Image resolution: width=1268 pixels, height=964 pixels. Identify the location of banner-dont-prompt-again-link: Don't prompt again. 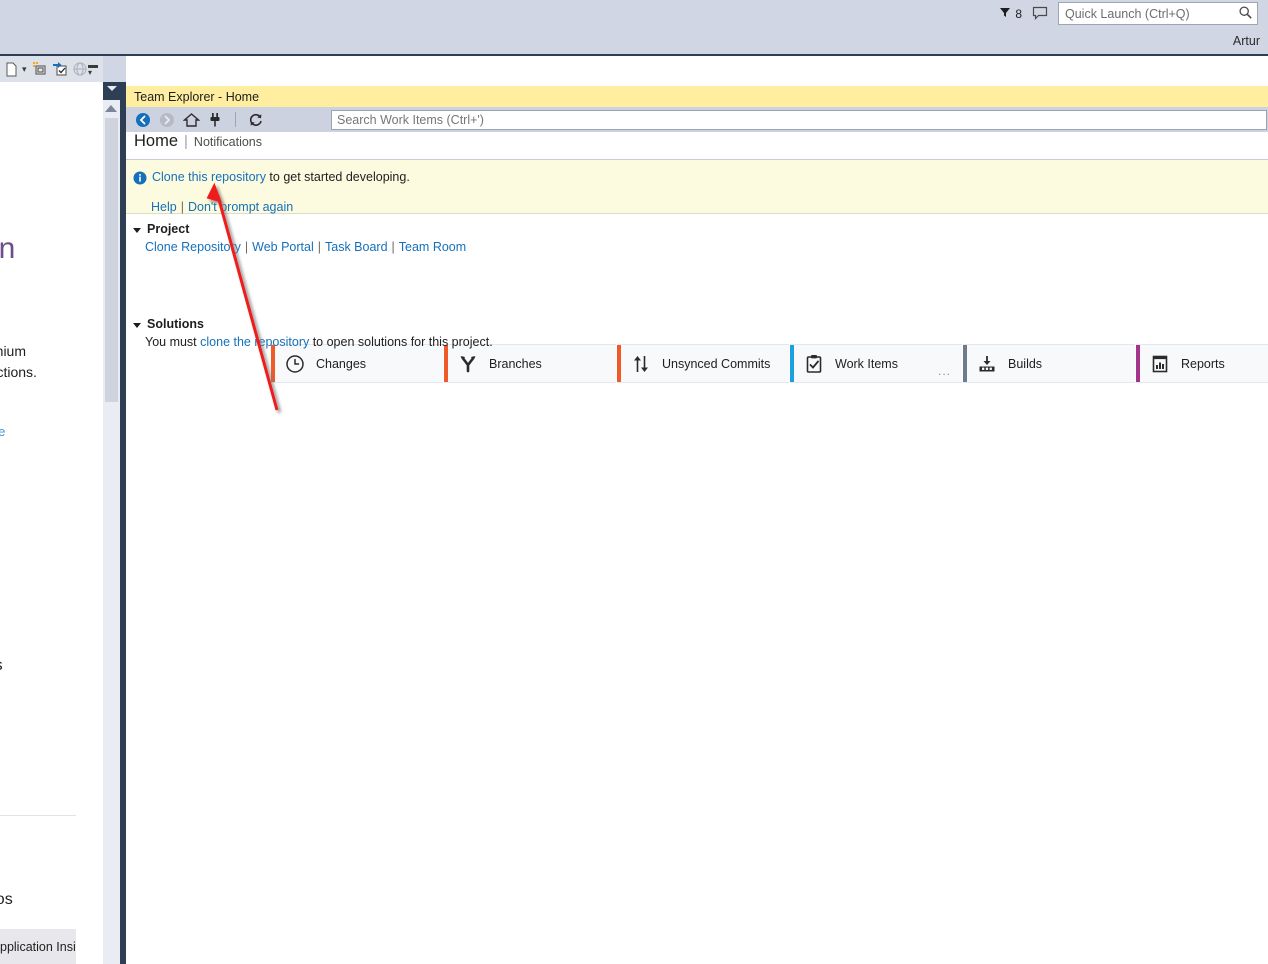
(240, 207).